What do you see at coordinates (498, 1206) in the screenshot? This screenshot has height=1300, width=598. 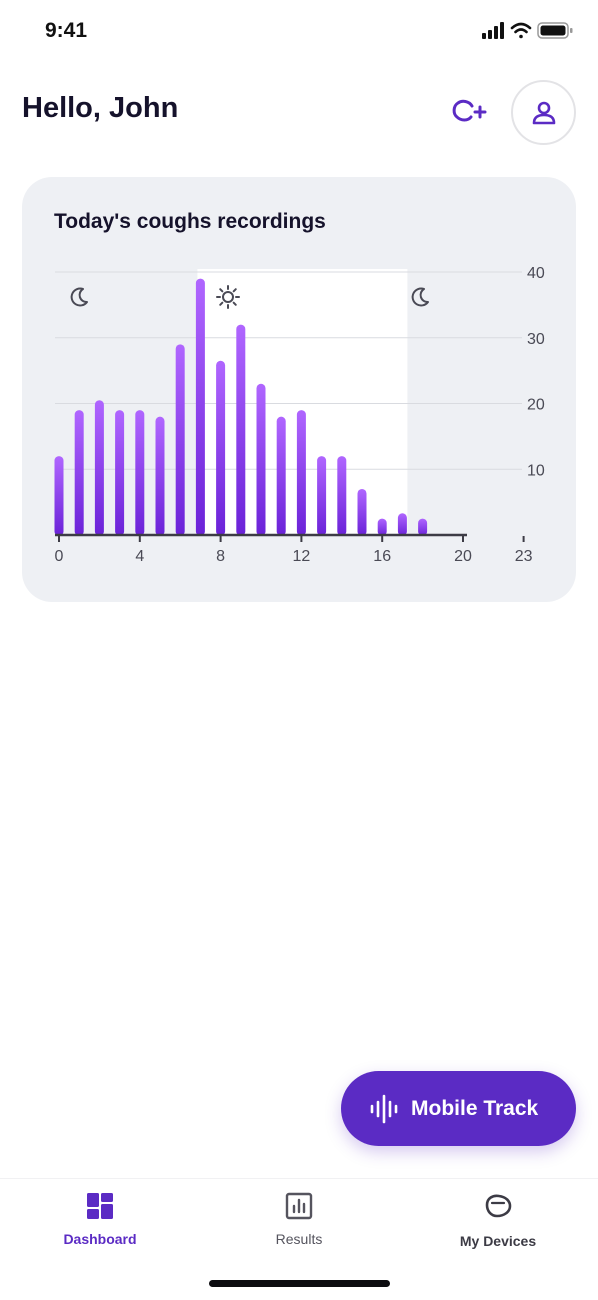 I see `device-icon` at bounding box center [498, 1206].